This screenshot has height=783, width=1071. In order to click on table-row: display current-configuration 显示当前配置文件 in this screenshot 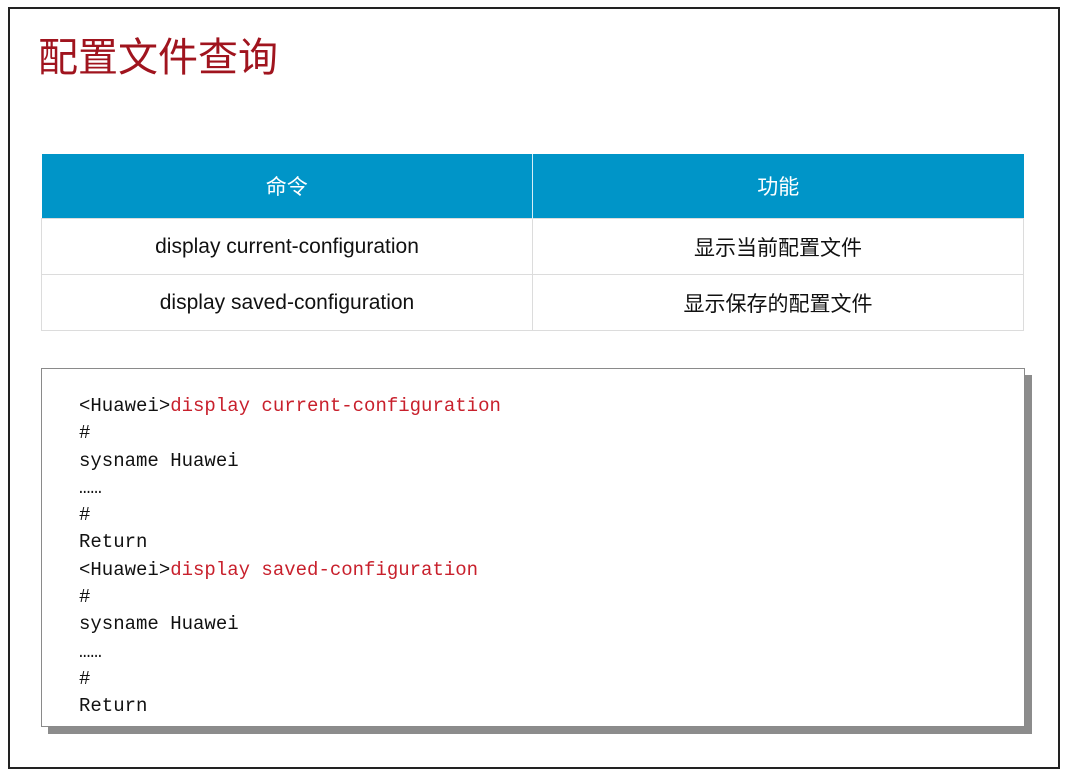, I will do `click(532, 246)`.